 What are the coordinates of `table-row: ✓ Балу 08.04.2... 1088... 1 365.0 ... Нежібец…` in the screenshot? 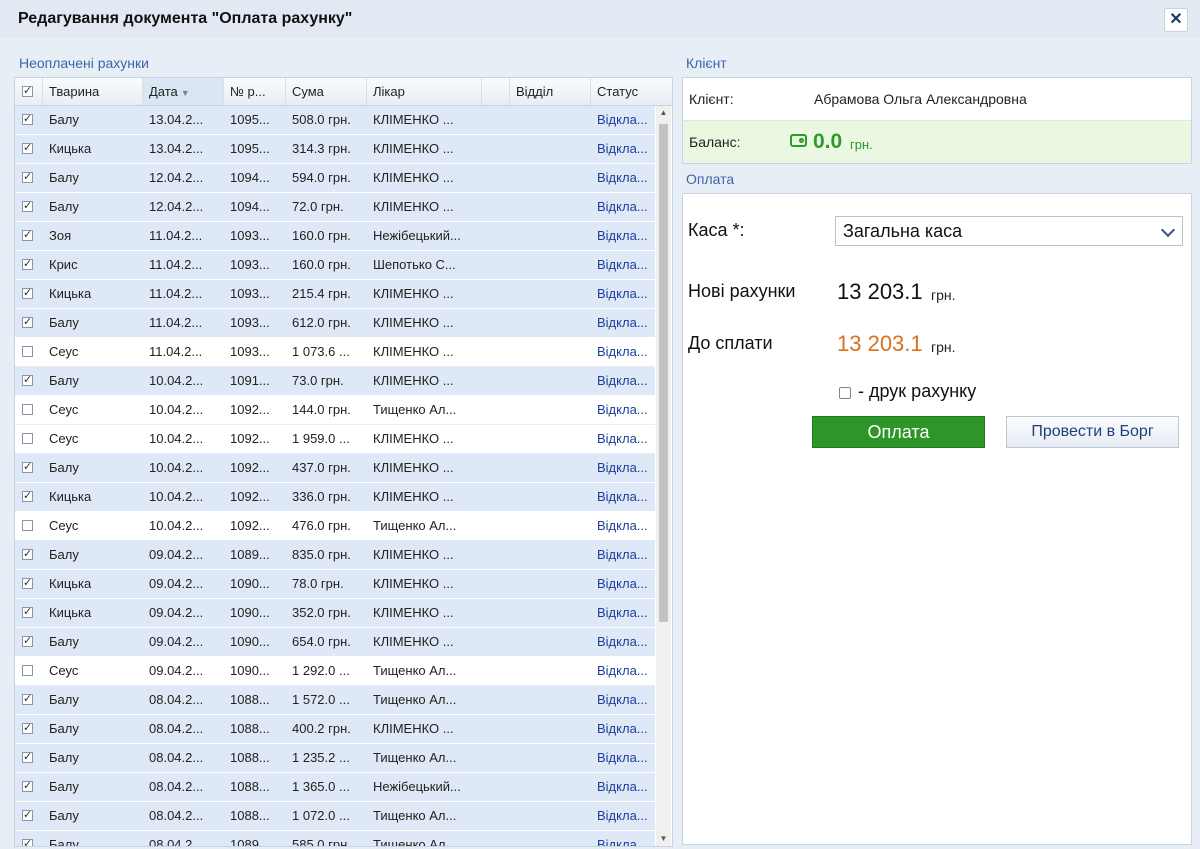 It's located at (335, 787).